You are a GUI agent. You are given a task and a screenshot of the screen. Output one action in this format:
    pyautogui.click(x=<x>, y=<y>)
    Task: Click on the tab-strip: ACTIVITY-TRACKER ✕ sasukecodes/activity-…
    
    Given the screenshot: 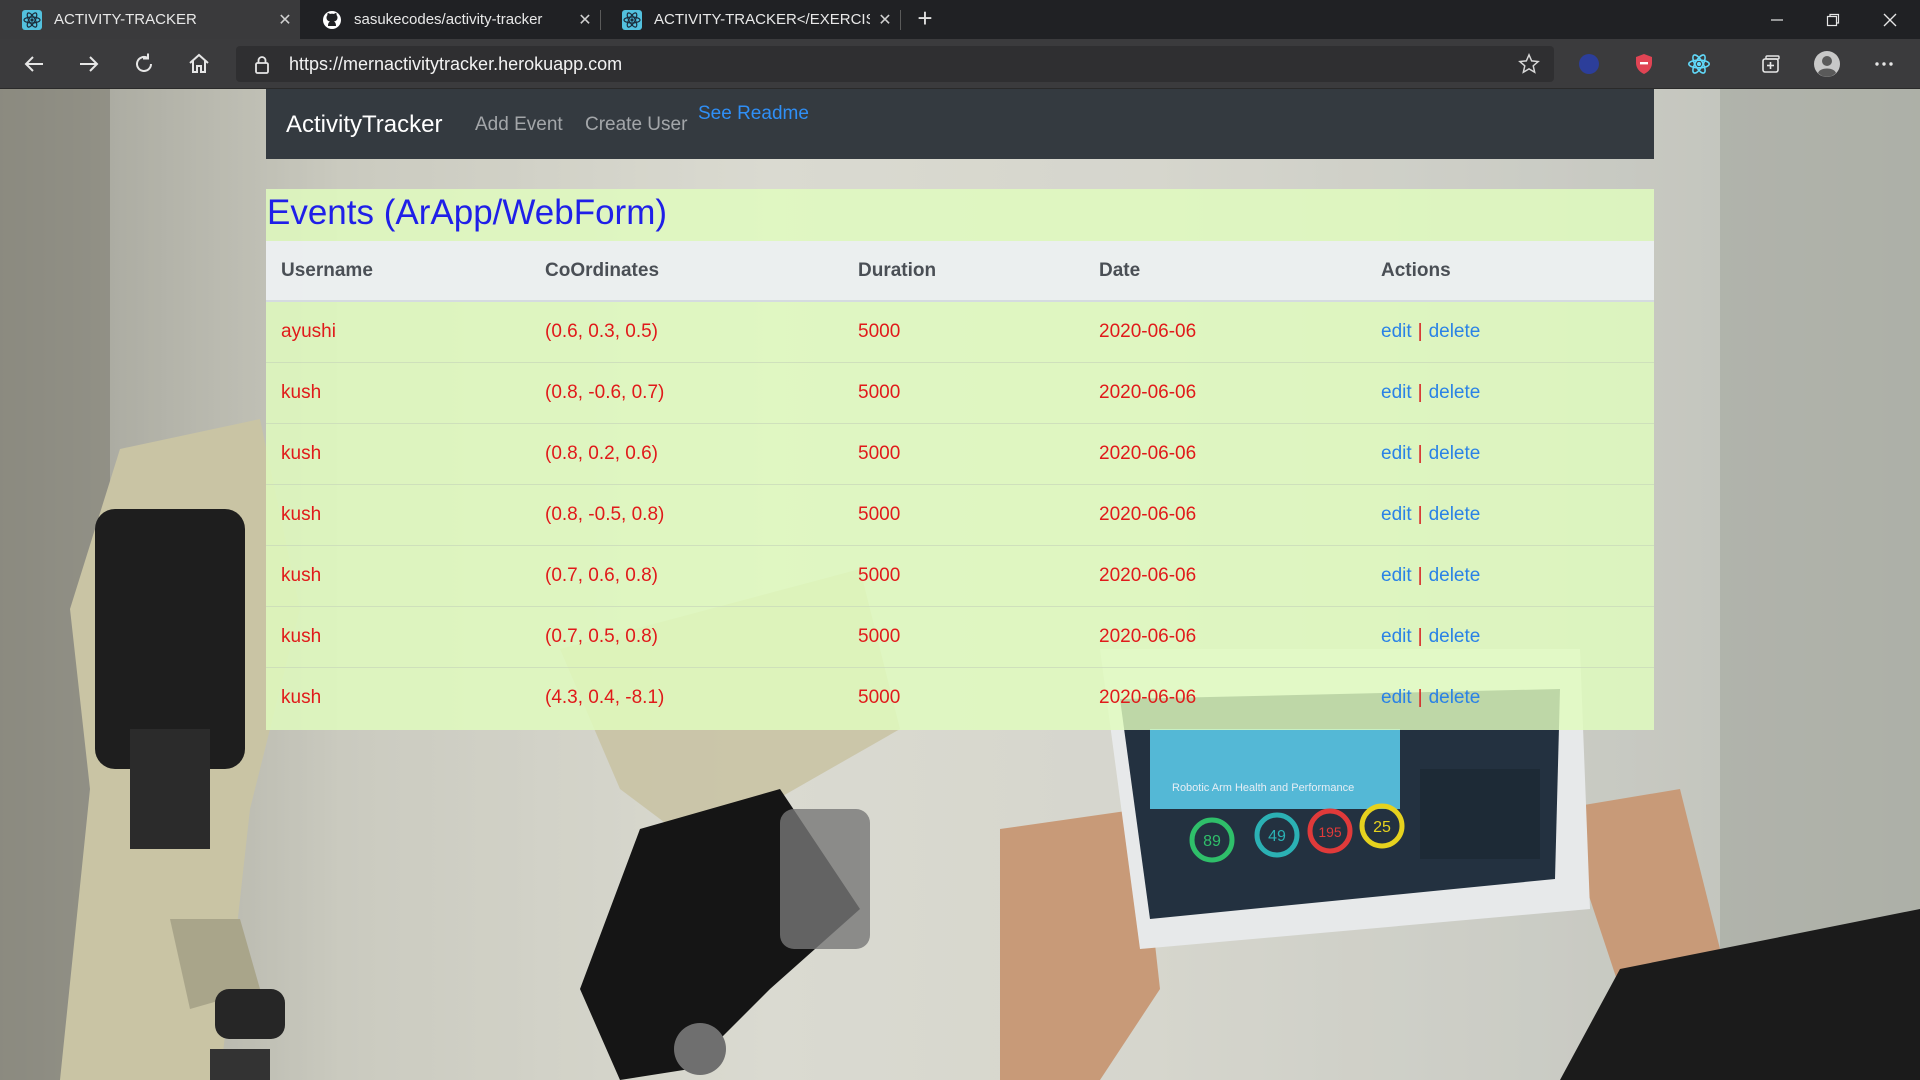 What is the action you would take?
    pyautogui.click(x=960, y=19)
    